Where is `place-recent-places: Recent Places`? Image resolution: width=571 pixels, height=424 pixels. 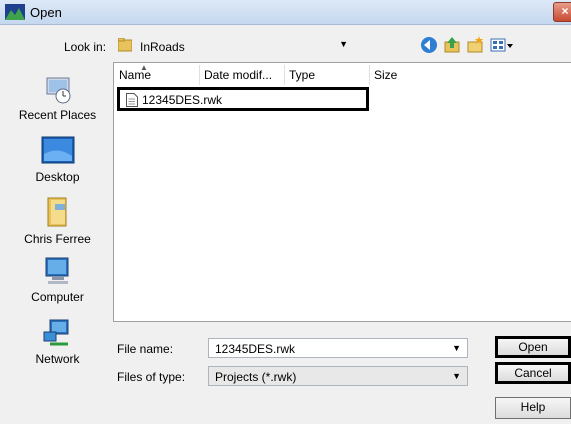 place-recent-places: Recent Places is located at coordinates (57, 98).